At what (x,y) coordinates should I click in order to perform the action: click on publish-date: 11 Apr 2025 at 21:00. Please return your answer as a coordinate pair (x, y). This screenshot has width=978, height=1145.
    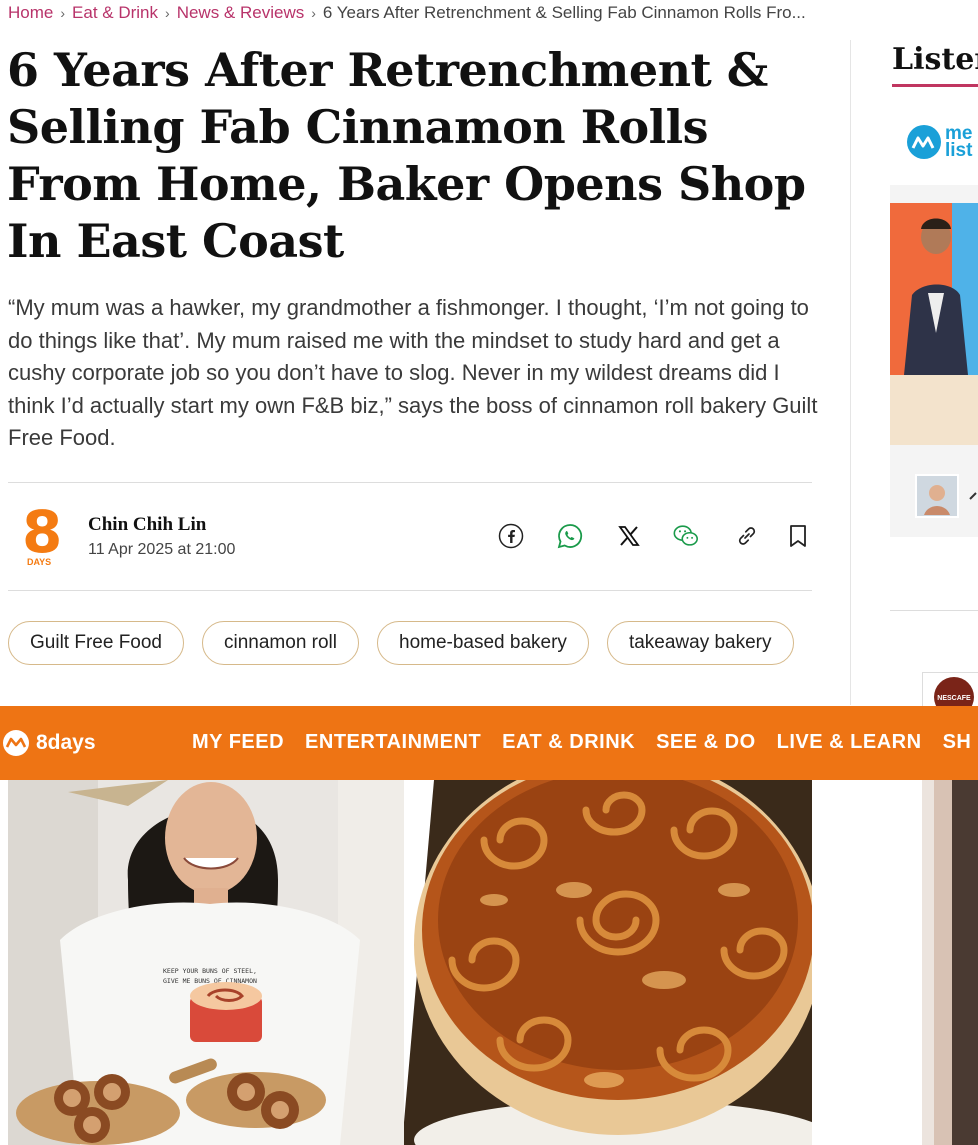
    Looking at the image, I should click on (162, 549).